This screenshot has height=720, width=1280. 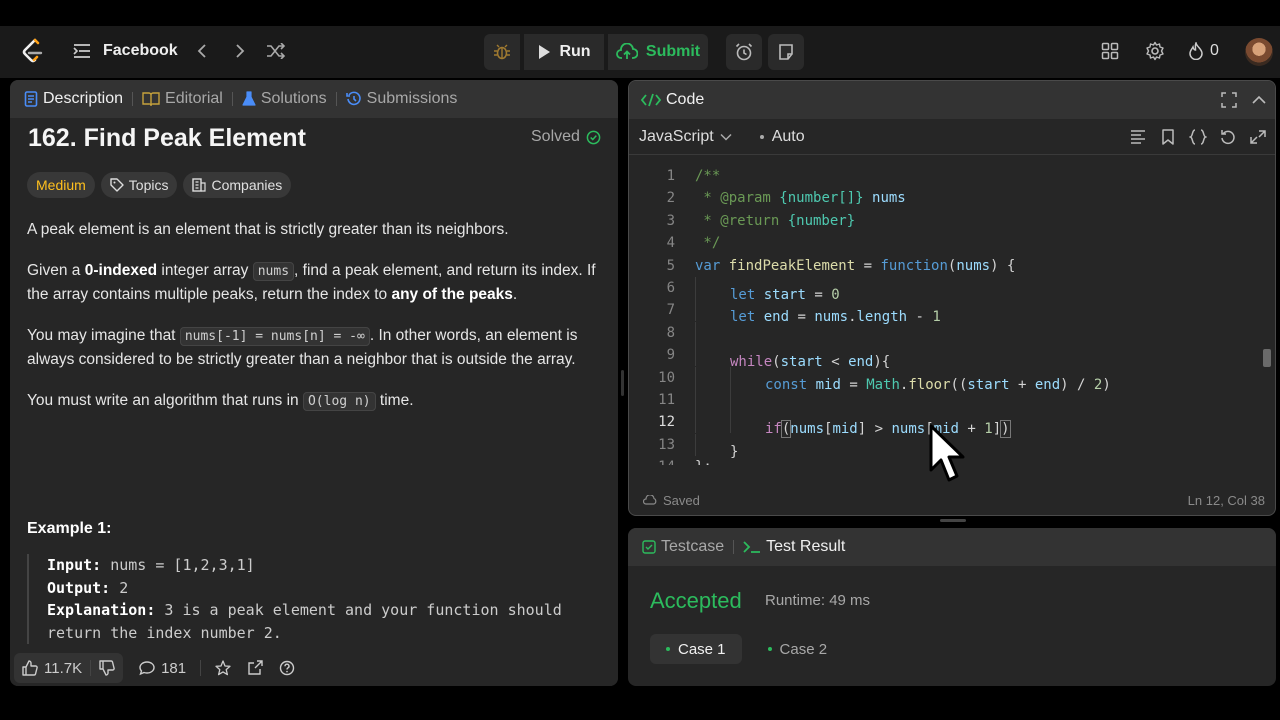 I want to click on problem-title: 162. Find Peak Element, so click(x=167, y=138).